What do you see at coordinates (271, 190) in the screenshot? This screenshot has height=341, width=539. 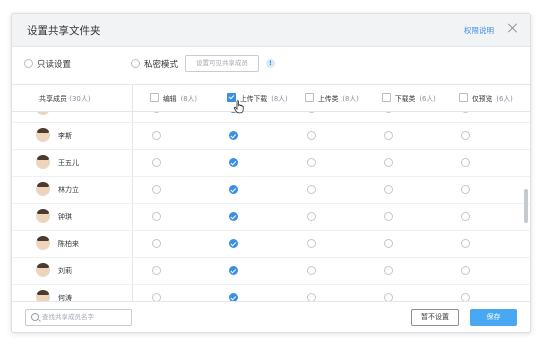 I see `table-row: 林力立` at bounding box center [271, 190].